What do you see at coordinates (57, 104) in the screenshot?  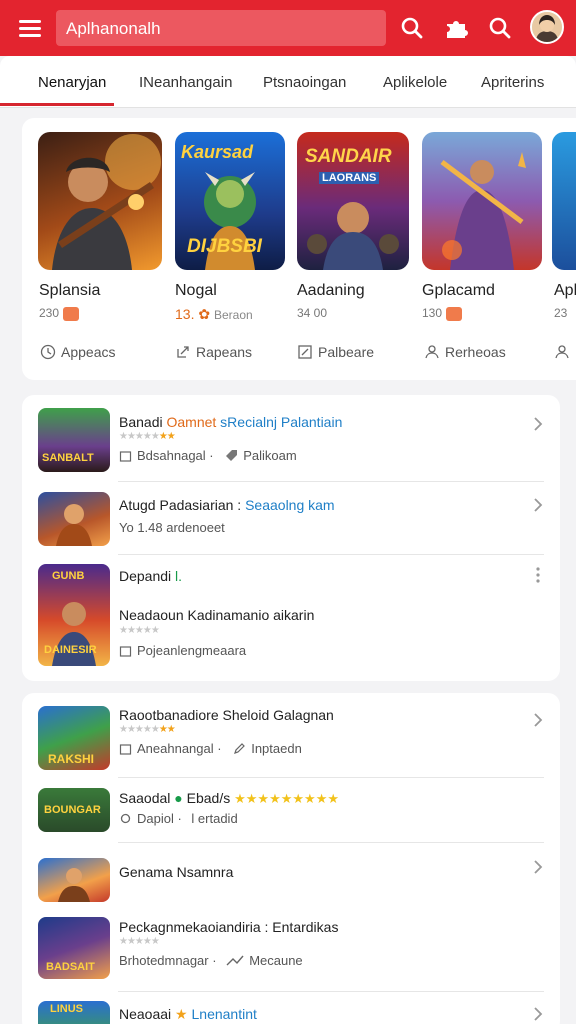 I see `active-tab-indicator` at bounding box center [57, 104].